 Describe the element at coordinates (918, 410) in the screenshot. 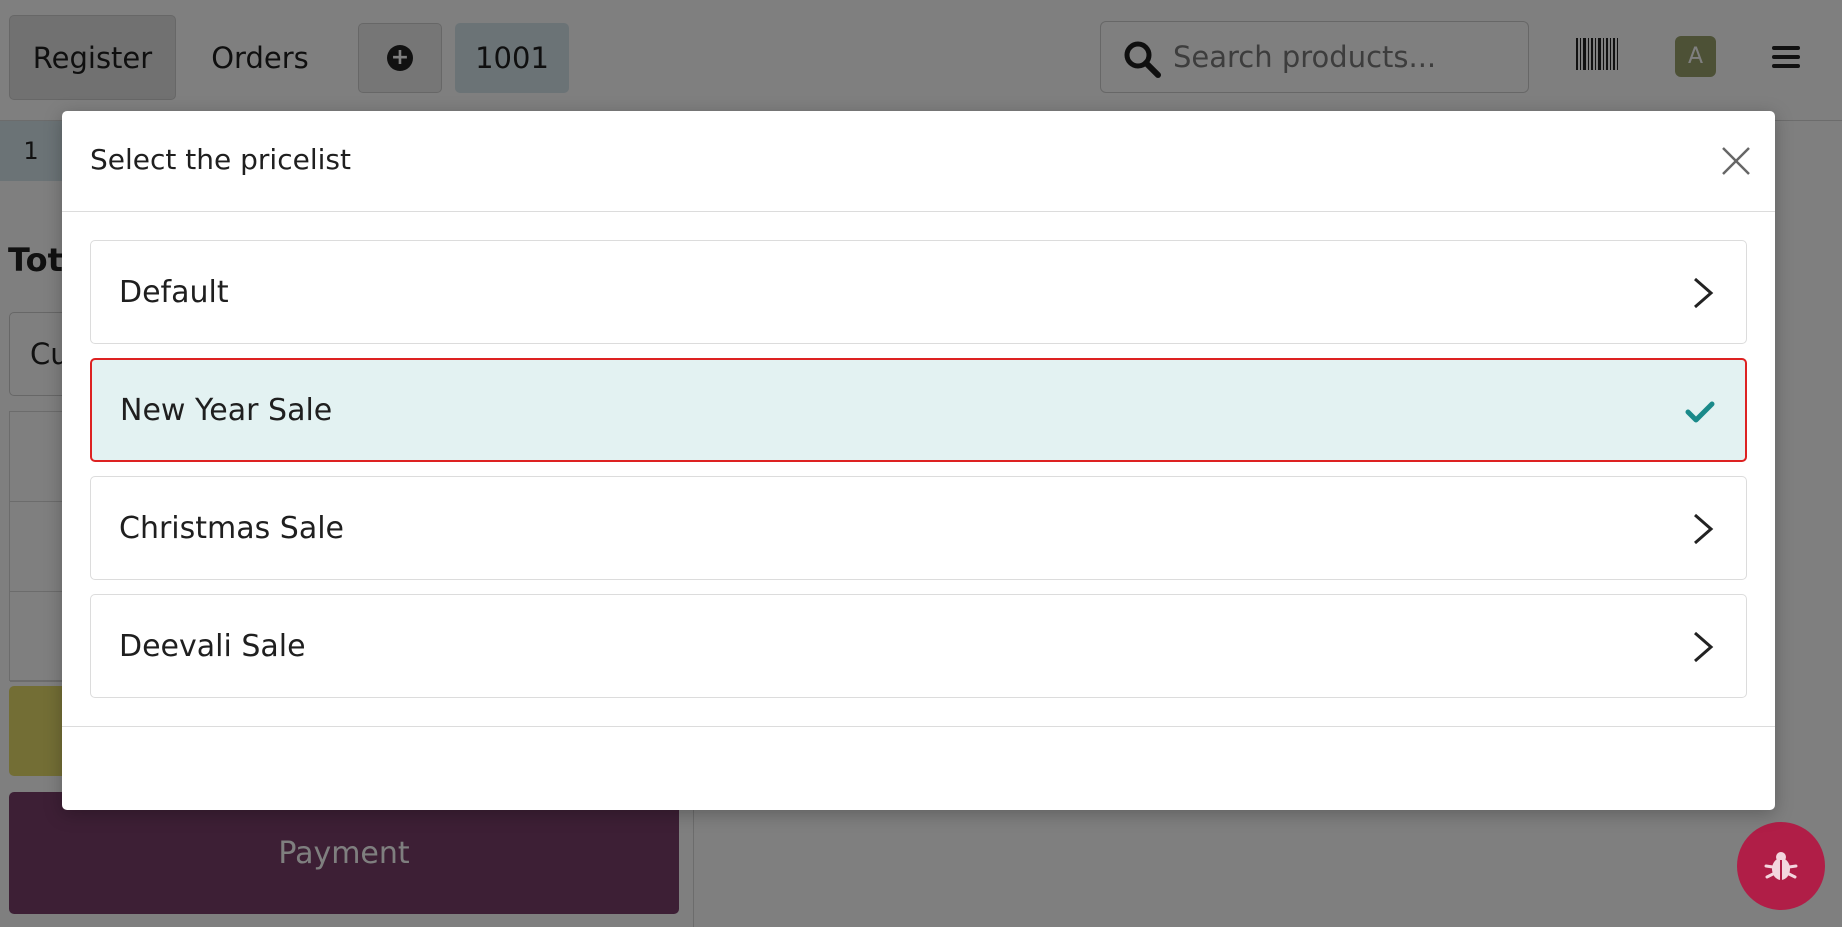

I see `pricelist-item-new-year-sale: New Year Sale` at that location.